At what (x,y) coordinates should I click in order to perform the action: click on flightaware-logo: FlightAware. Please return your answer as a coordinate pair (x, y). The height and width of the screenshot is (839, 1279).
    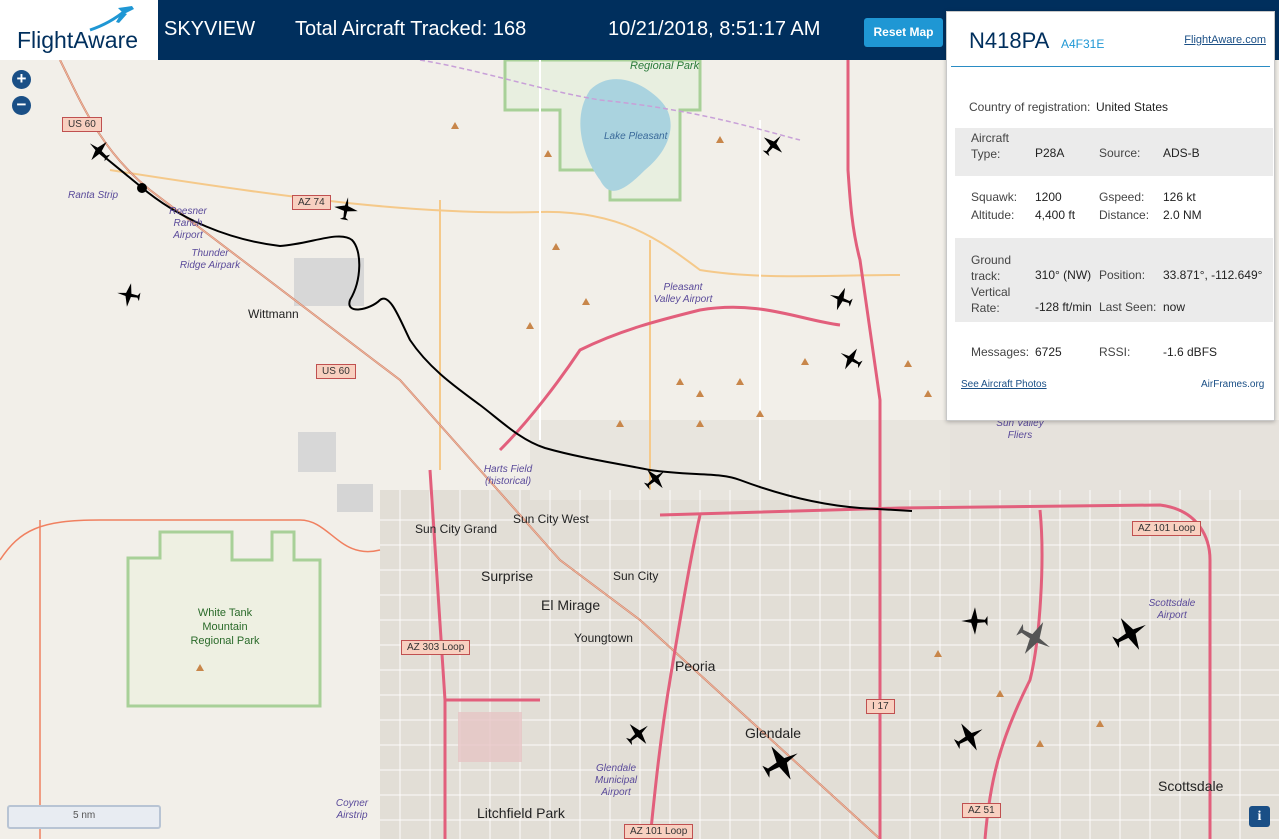
    Looking at the image, I should click on (79, 30).